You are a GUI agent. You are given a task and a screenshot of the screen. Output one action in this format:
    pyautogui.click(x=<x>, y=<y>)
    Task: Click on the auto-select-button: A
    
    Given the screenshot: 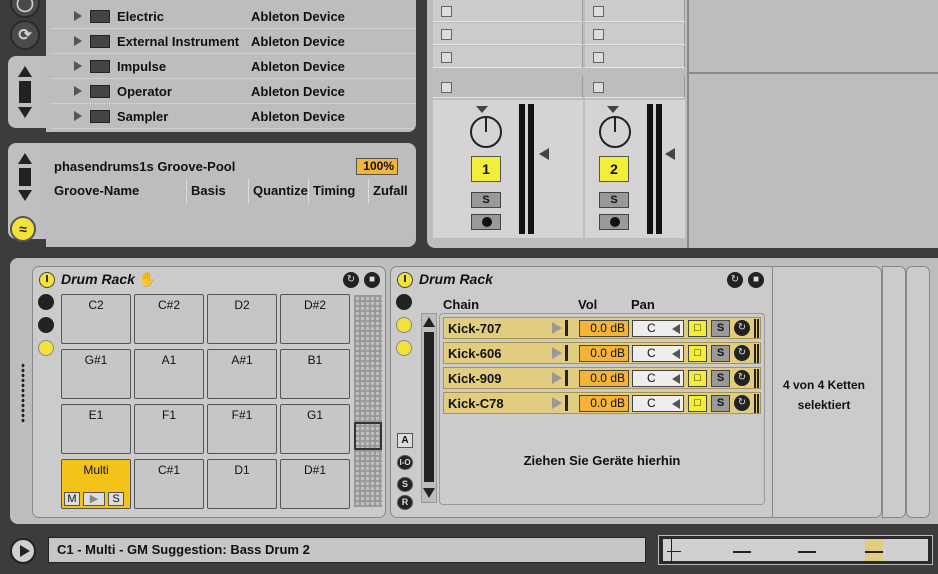 What is the action you would take?
    pyautogui.click(x=405, y=440)
    